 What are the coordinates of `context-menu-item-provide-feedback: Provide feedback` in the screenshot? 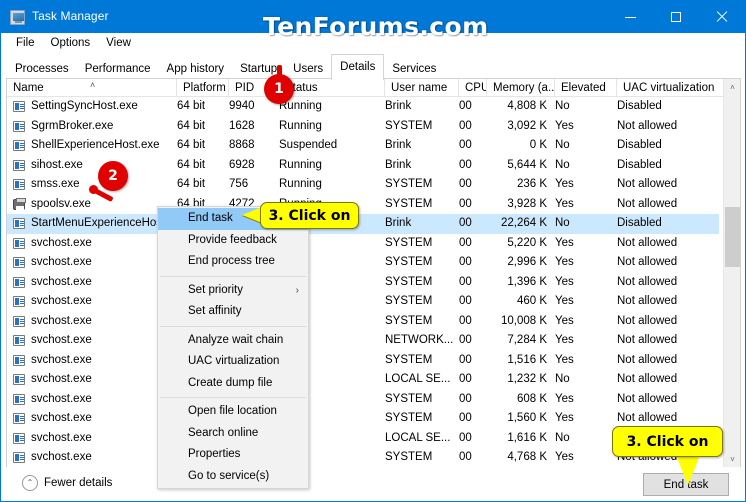 It's located at (233, 241).